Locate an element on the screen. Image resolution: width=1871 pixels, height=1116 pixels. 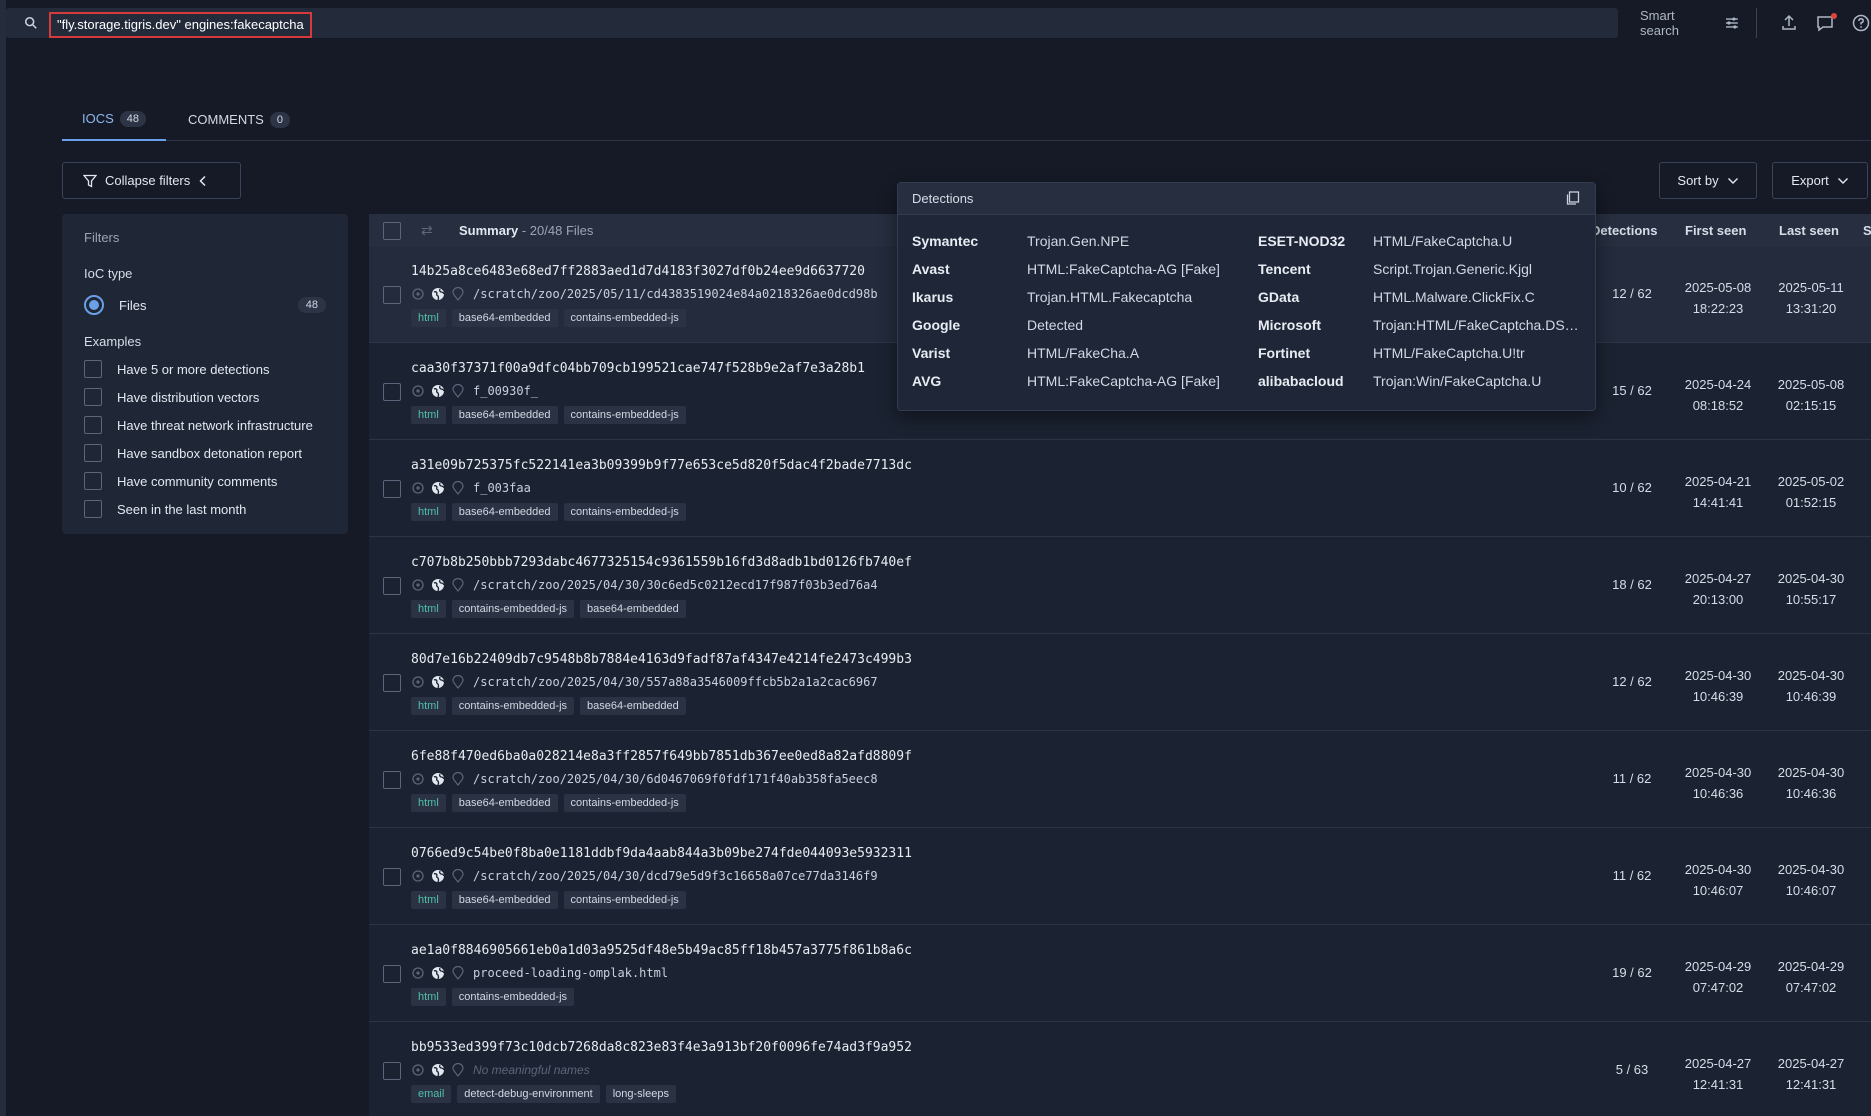
tag: long-sleeps is located at coordinates (640, 1094).